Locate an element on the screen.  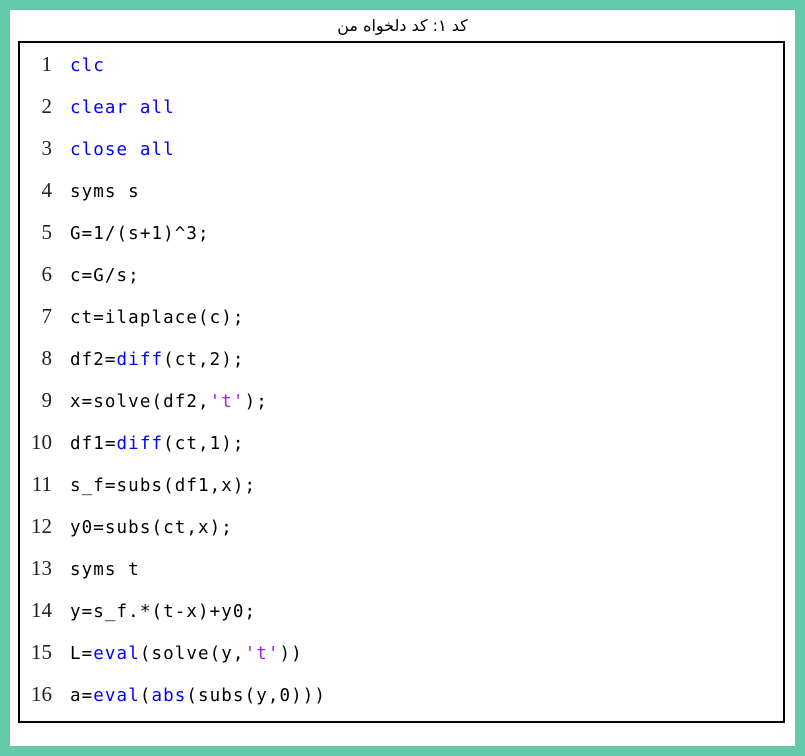
line-code: y0=subs(ct,x); is located at coordinates (417, 528).